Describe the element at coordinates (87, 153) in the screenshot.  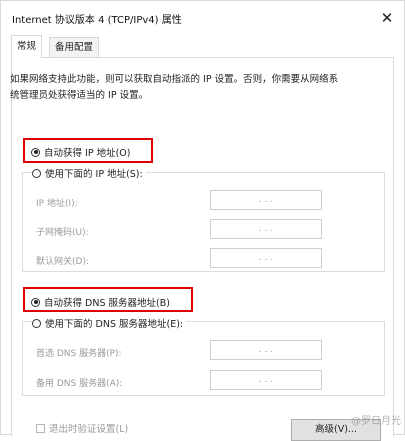
I see `auto-ip-label: 自动获得 IP 地址(O)` at that location.